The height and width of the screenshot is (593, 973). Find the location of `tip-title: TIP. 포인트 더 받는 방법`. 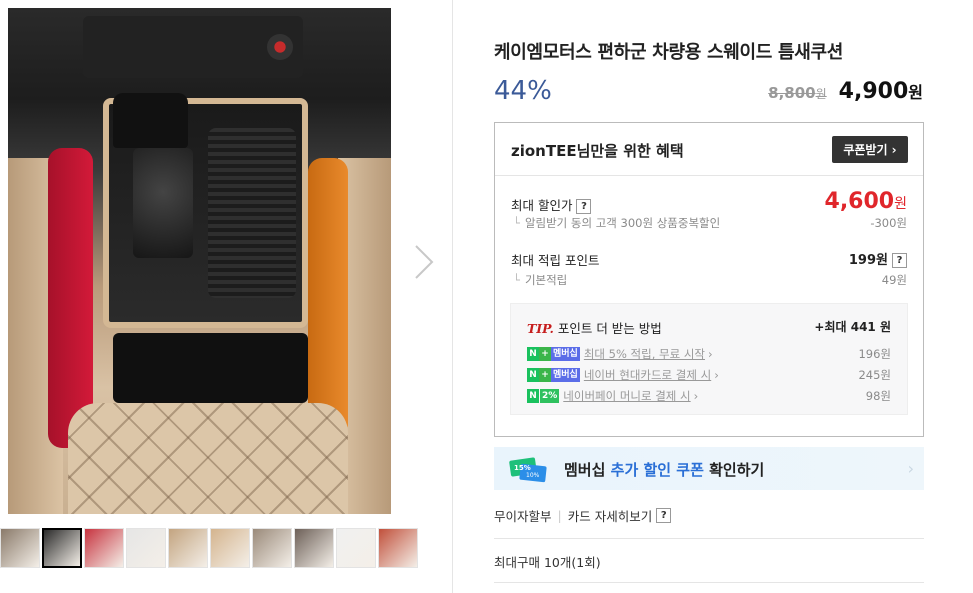

tip-title: TIP. 포인트 더 받는 방법 is located at coordinates (594, 328).